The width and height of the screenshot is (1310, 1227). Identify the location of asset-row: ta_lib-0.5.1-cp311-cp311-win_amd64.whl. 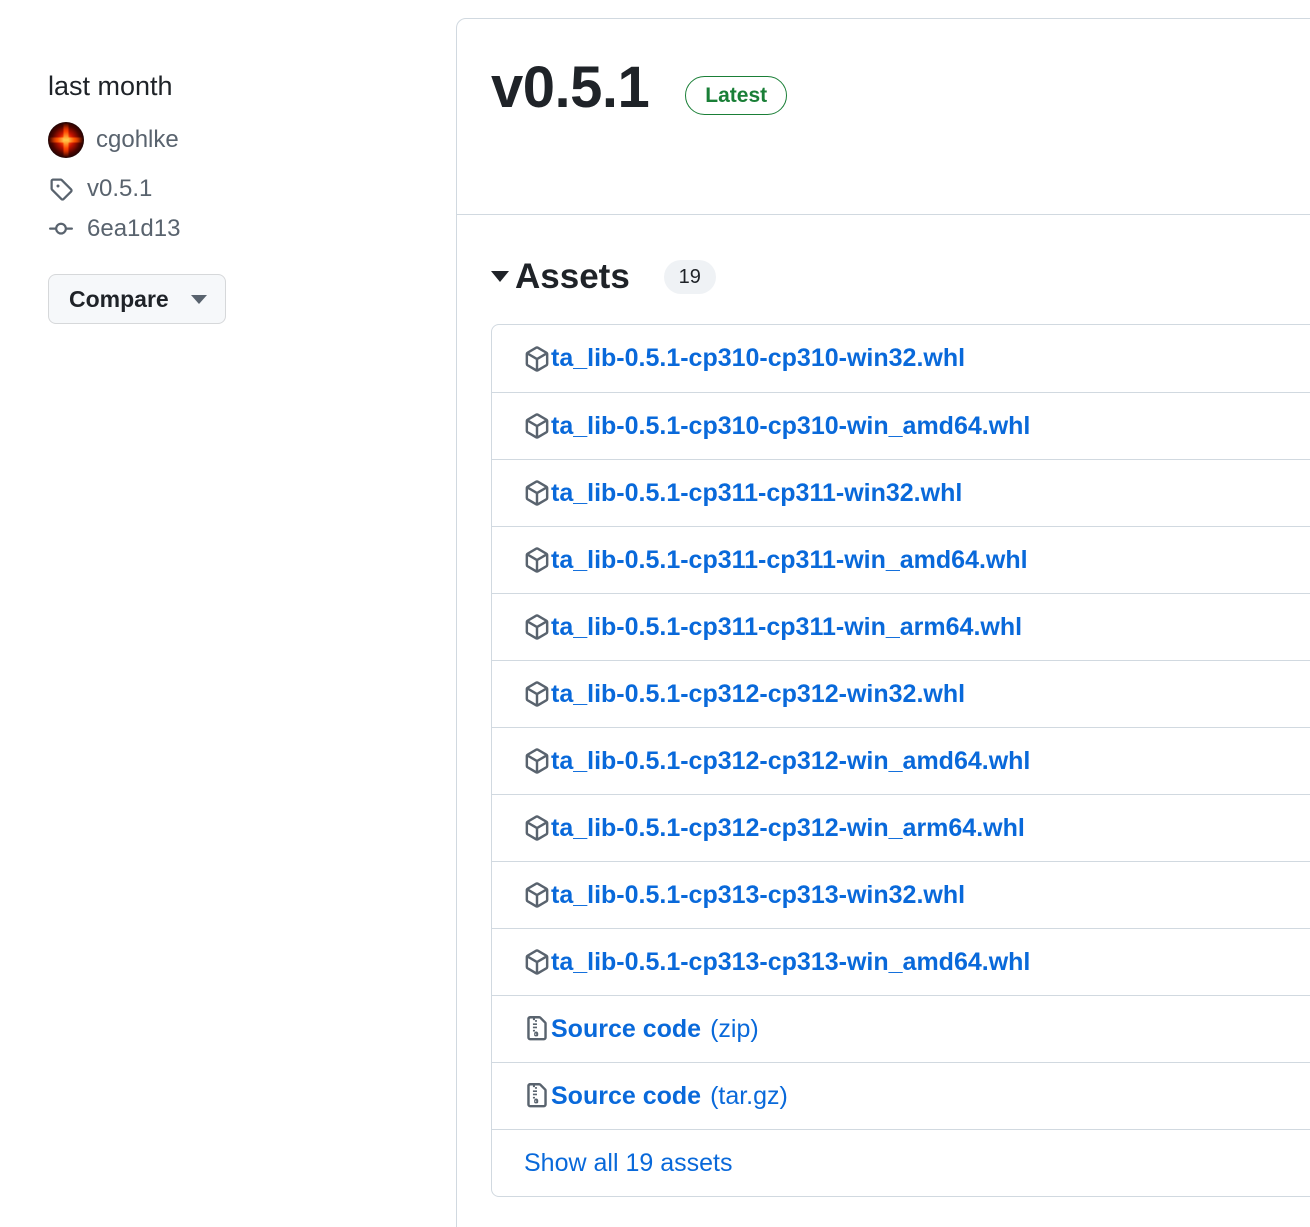
(901, 559).